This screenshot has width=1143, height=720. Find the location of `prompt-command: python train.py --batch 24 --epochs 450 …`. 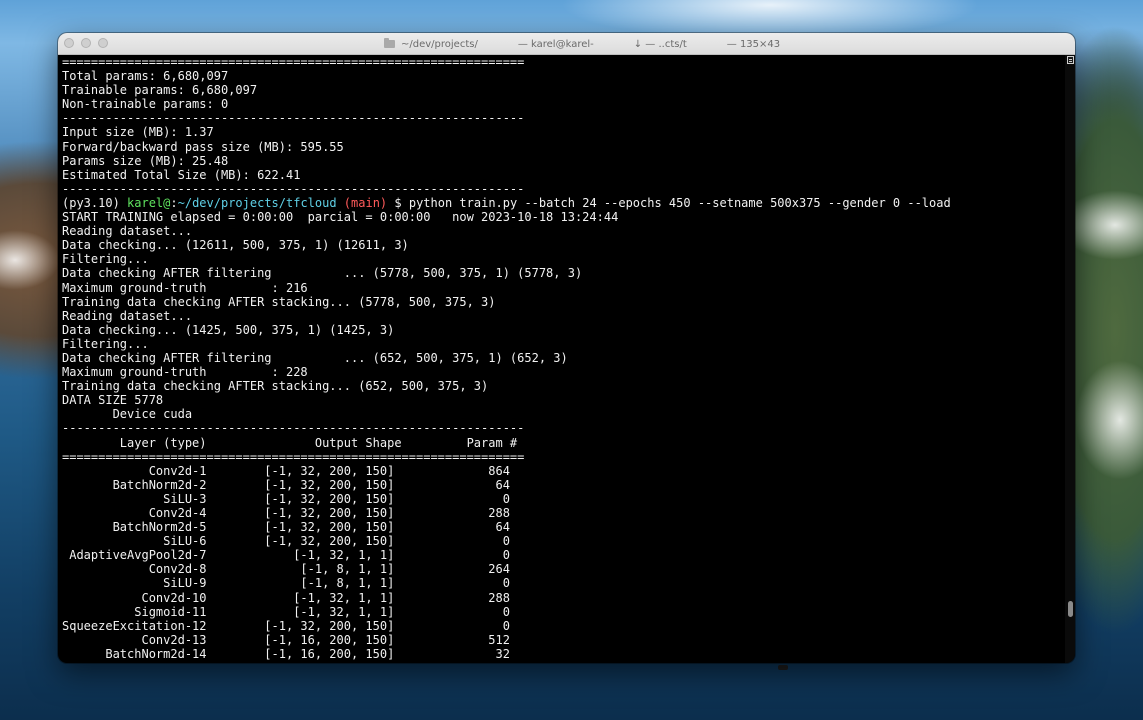

prompt-command: python train.py --batch 24 --epochs 450 … is located at coordinates (679, 202).